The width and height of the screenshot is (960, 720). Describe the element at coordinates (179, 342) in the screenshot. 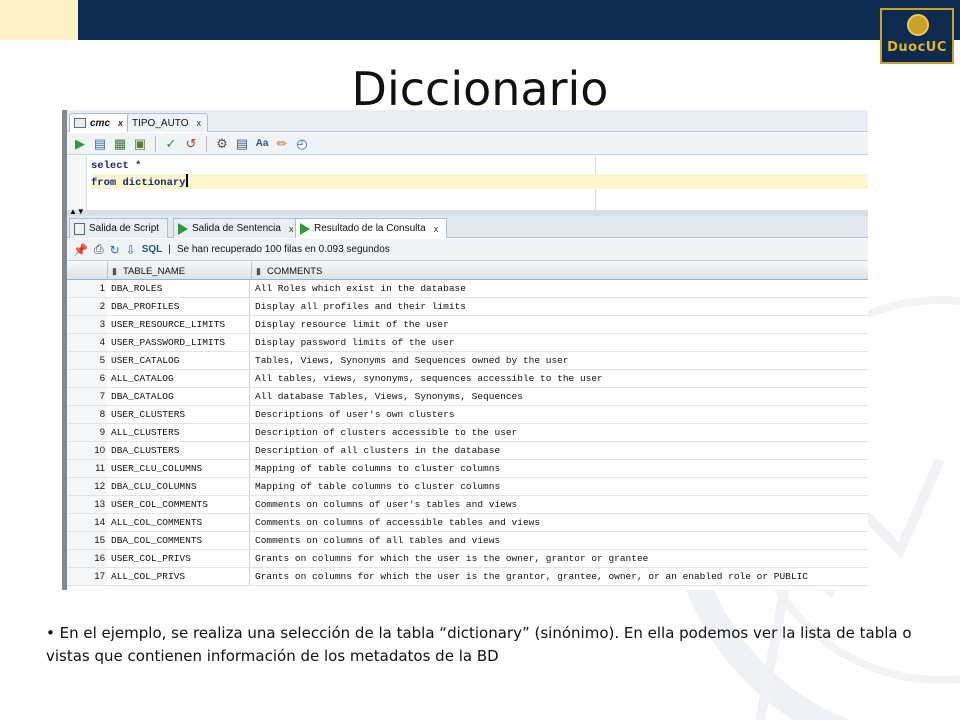

I see `cell-table-name: USER_PASSWORD_LIMITS` at that location.